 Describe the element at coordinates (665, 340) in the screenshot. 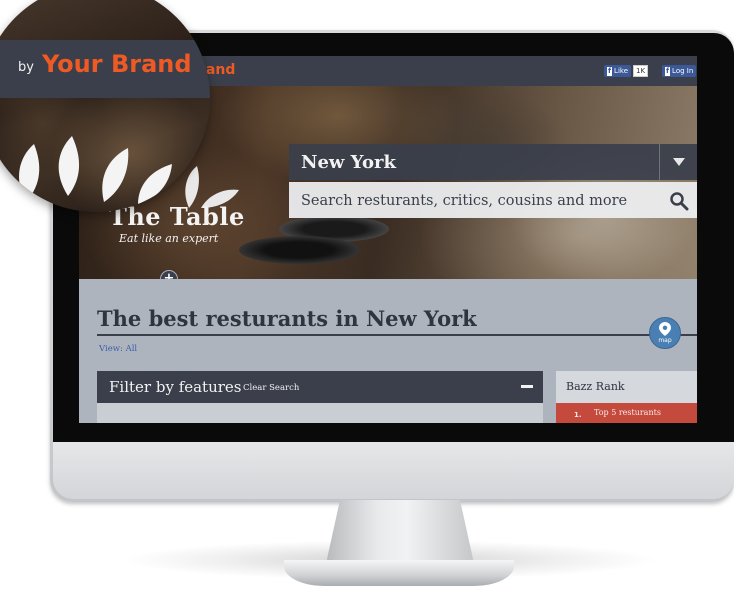

I see `map-button-label: map` at that location.